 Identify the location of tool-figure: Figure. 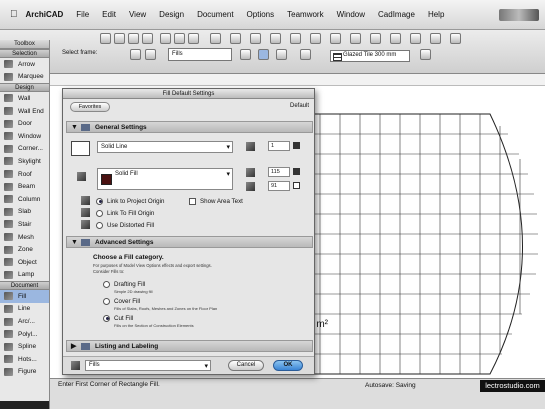
(24, 372).